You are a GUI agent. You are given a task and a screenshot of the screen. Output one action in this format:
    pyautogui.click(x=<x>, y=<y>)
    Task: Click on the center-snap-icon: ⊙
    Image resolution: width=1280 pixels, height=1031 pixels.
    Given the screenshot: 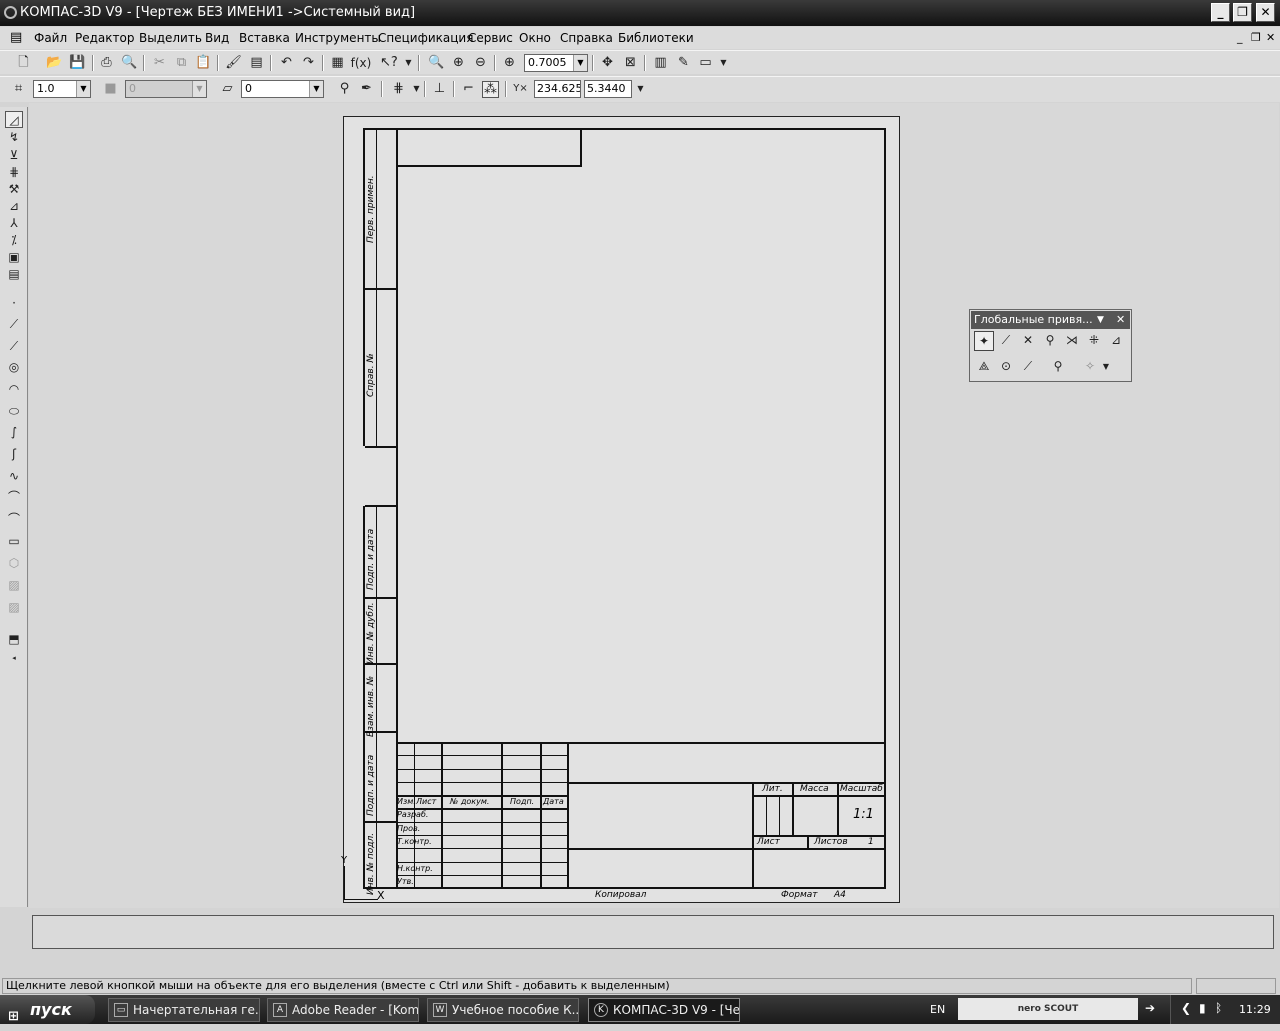 What is the action you would take?
    pyautogui.click(x=1006, y=367)
    